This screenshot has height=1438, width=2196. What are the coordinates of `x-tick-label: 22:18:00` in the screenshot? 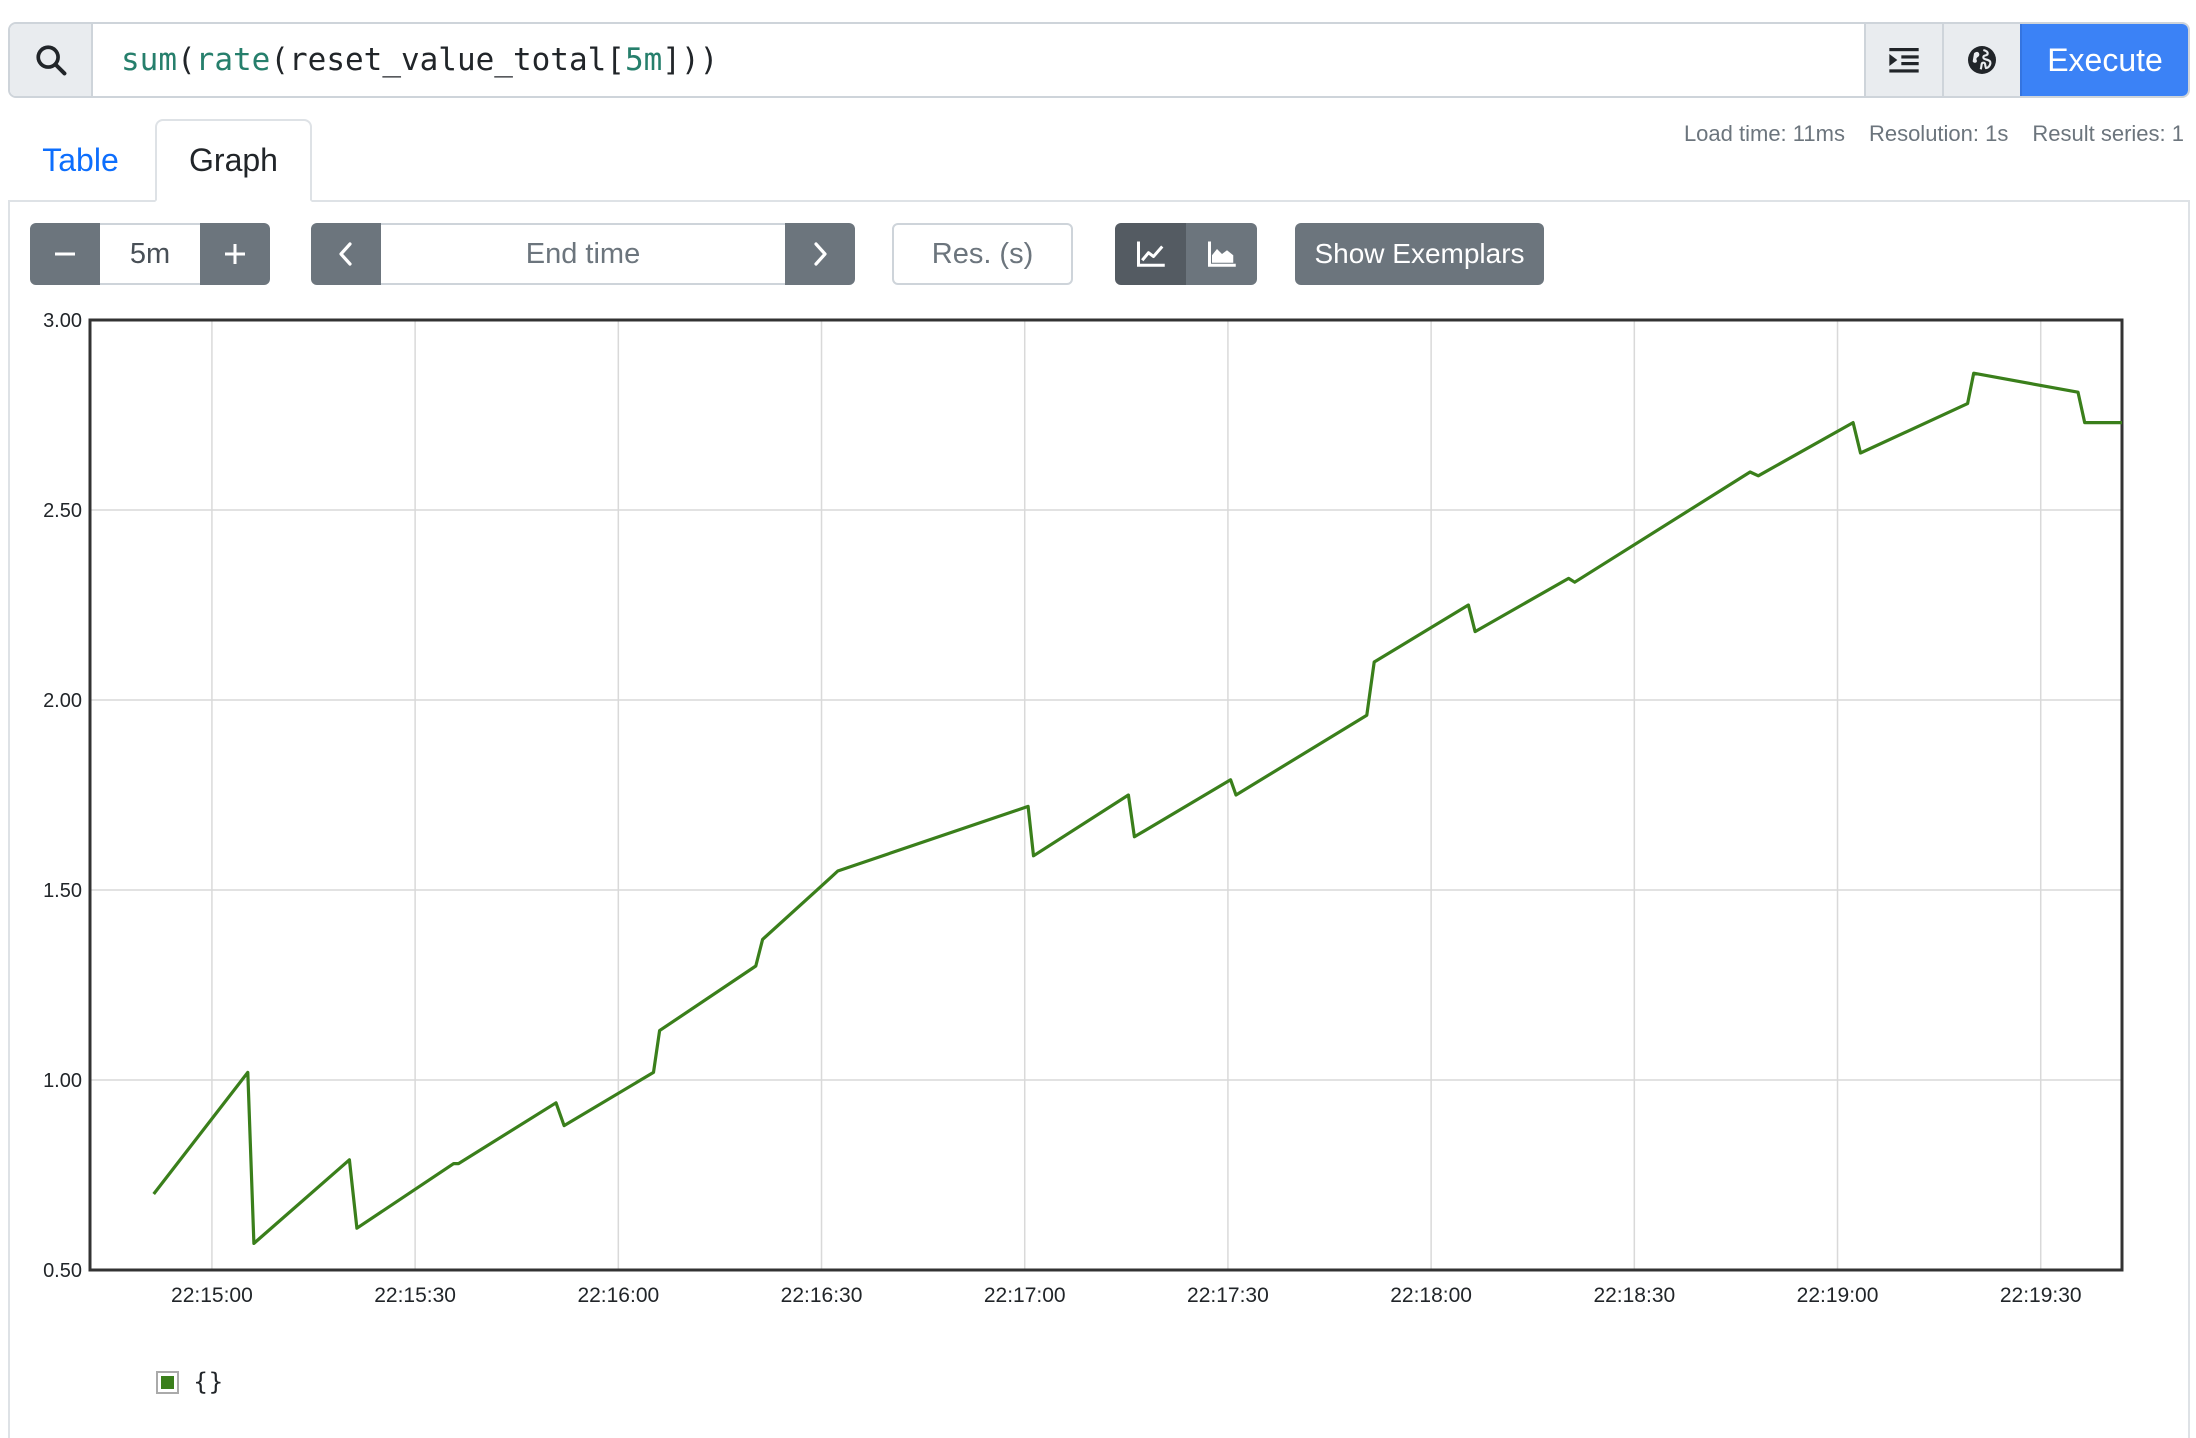 It's located at (1431, 1295).